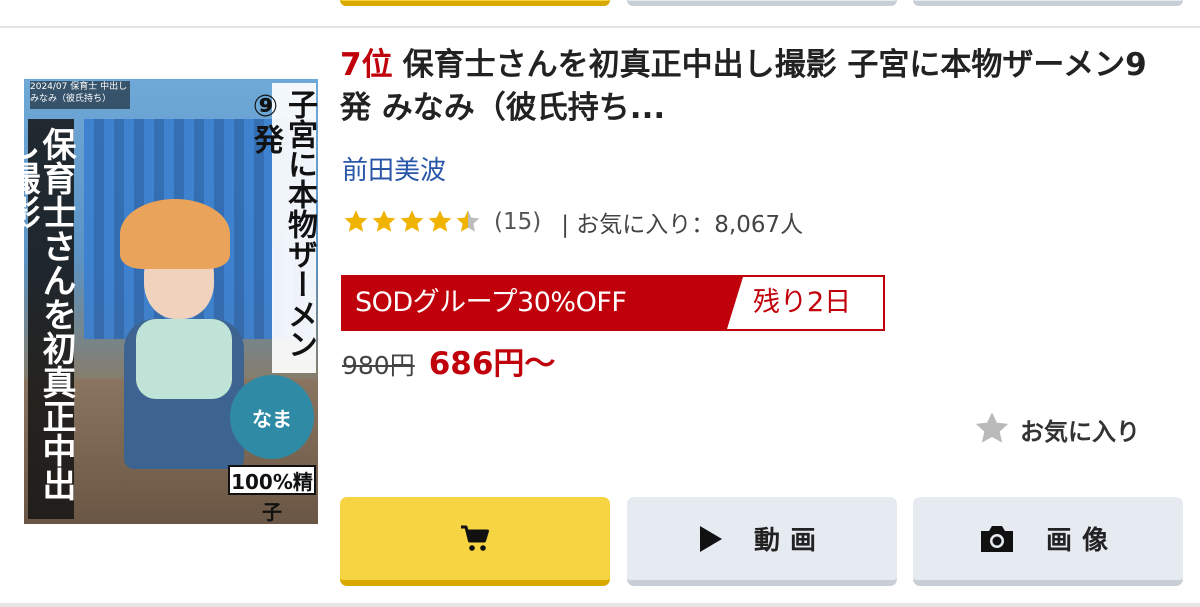  What do you see at coordinates (272, 417) in the screenshot?
I see `thumbnail-logo: なま` at bounding box center [272, 417].